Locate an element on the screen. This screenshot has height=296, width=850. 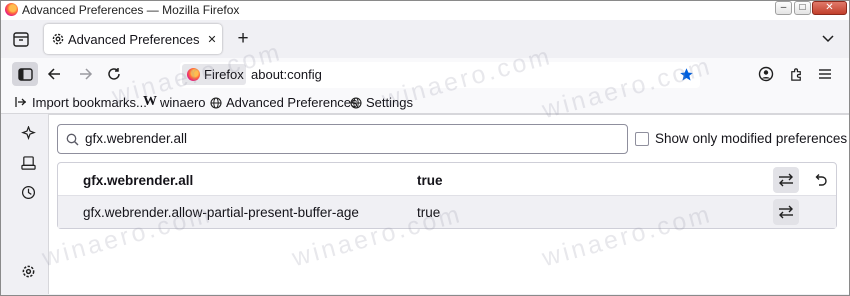
forward-button is located at coordinates (86, 74).